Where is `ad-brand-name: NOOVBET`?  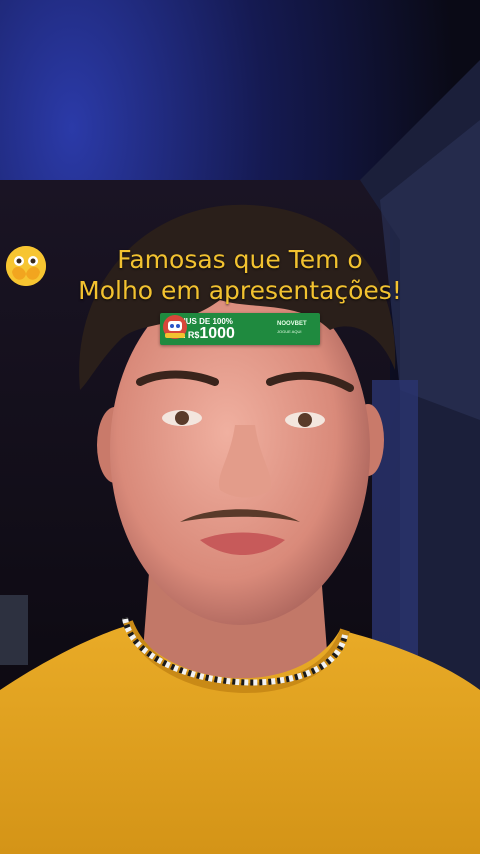
ad-brand-name: NOOVBET is located at coordinates (292, 324).